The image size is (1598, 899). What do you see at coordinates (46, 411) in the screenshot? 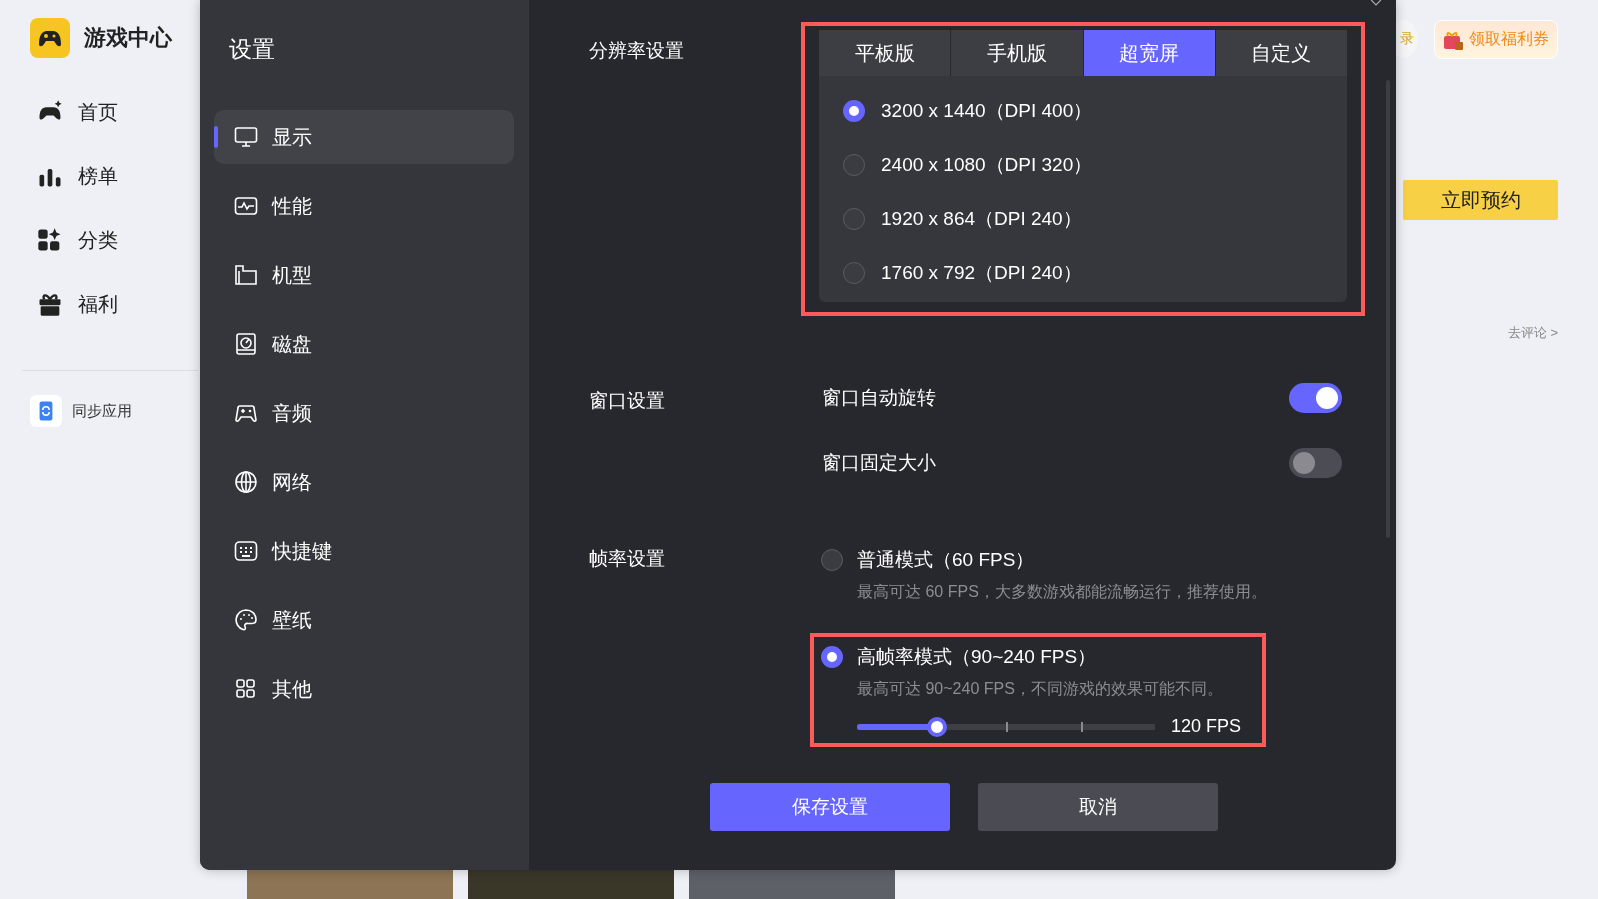
I see `phone-sync-icon` at bounding box center [46, 411].